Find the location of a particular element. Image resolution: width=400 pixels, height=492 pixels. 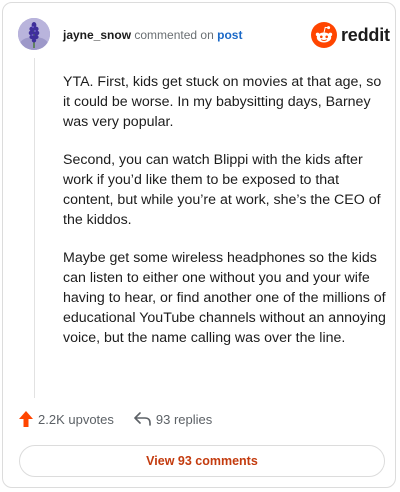

reddit-snoo-icon is located at coordinates (324, 35).